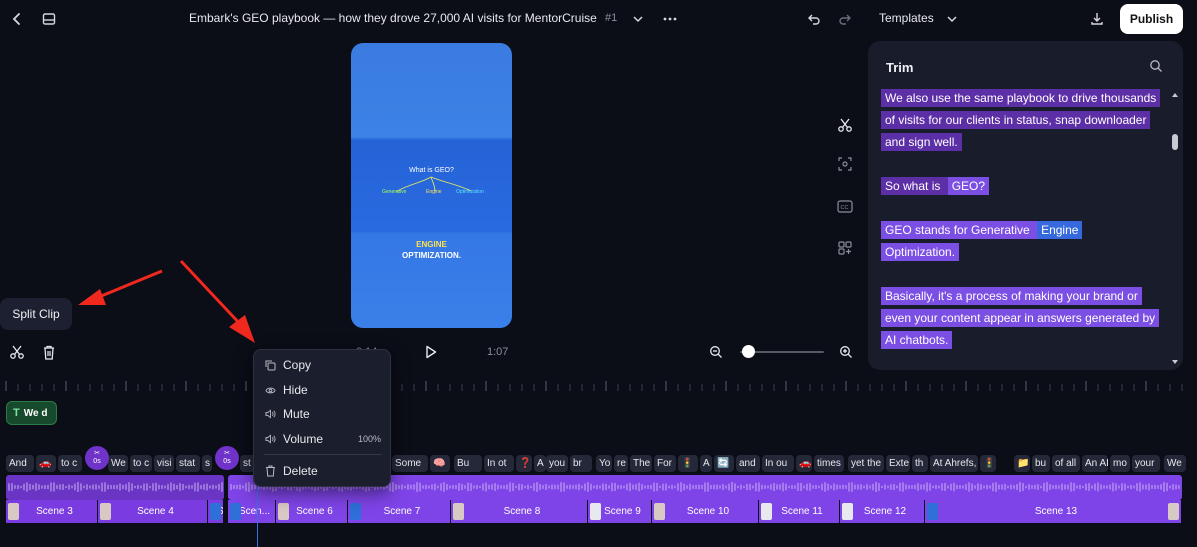  I want to click on word-chip: br, so click(581, 463).